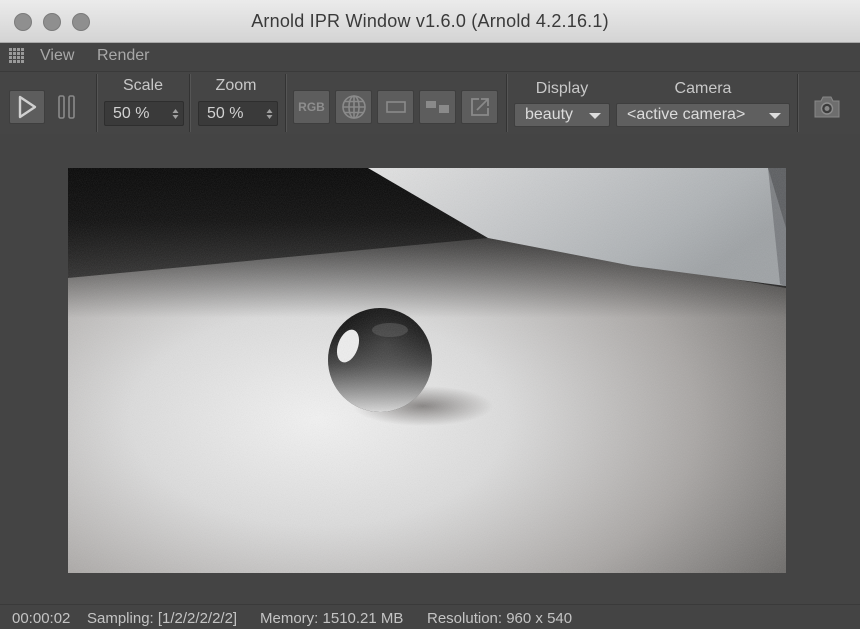  I want to click on rgb-channel-icon: RGB, so click(311, 107).